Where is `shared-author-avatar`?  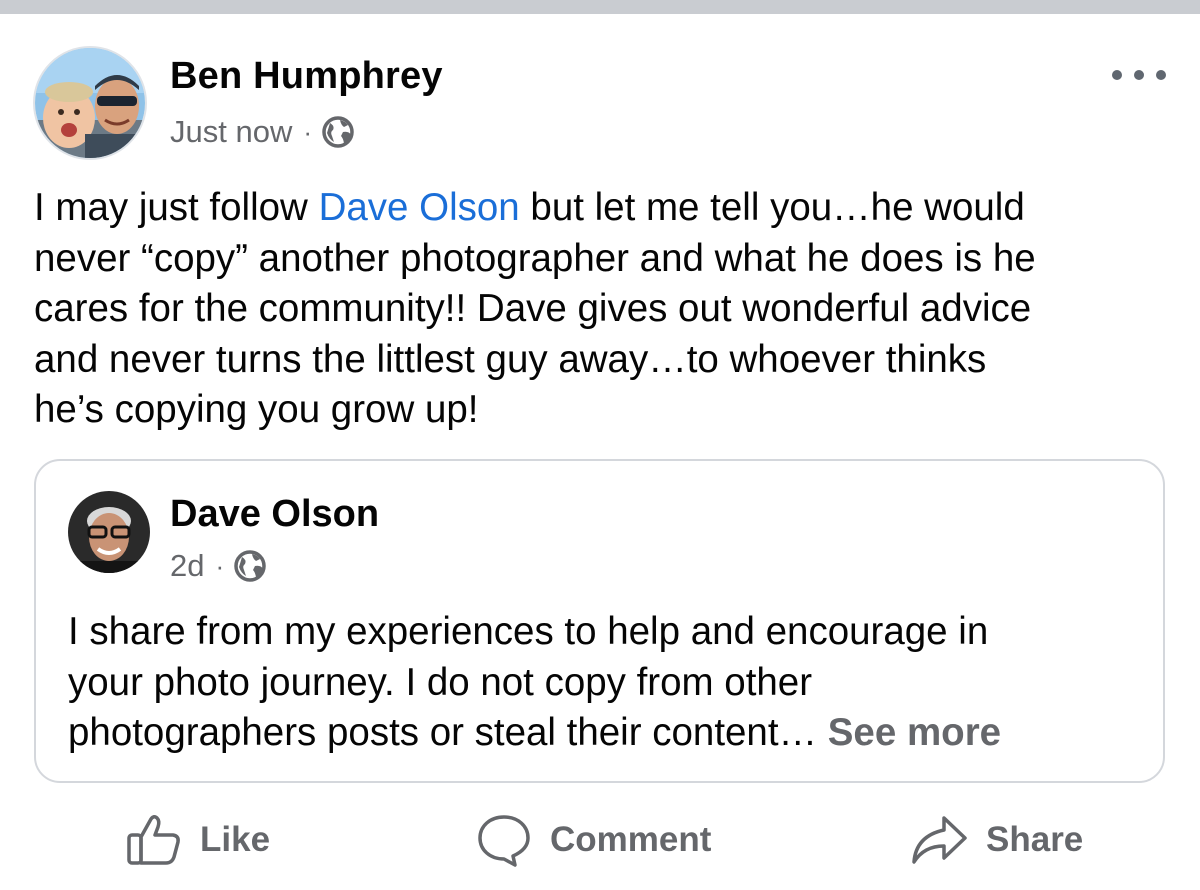
shared-author-avatar is located at coordinates (109, 532).